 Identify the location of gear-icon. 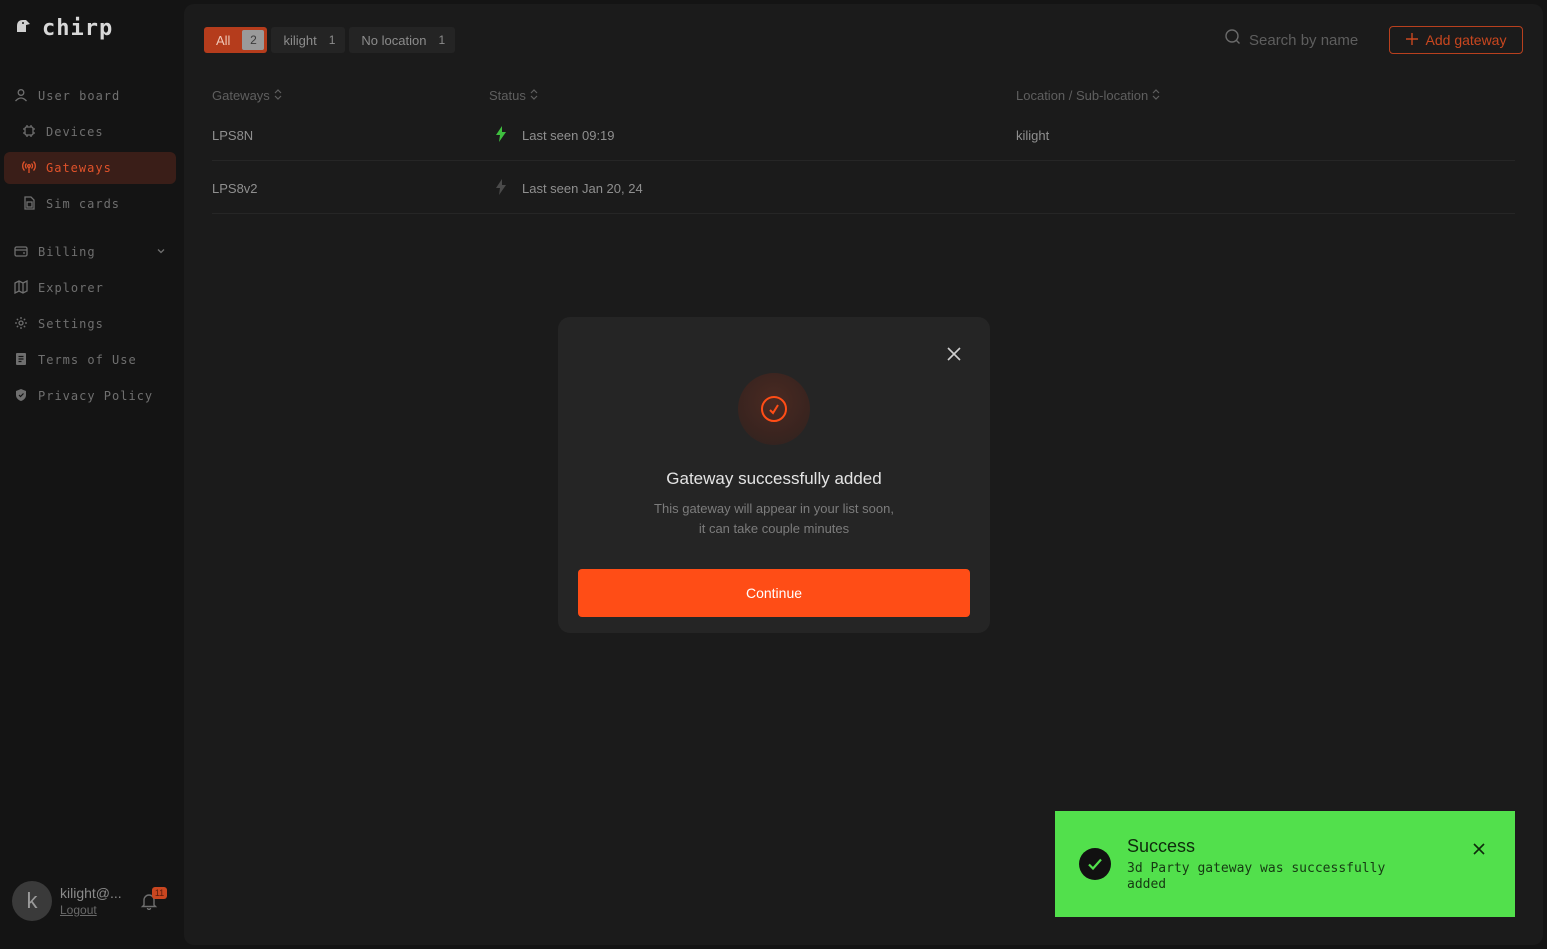
(21, 324).